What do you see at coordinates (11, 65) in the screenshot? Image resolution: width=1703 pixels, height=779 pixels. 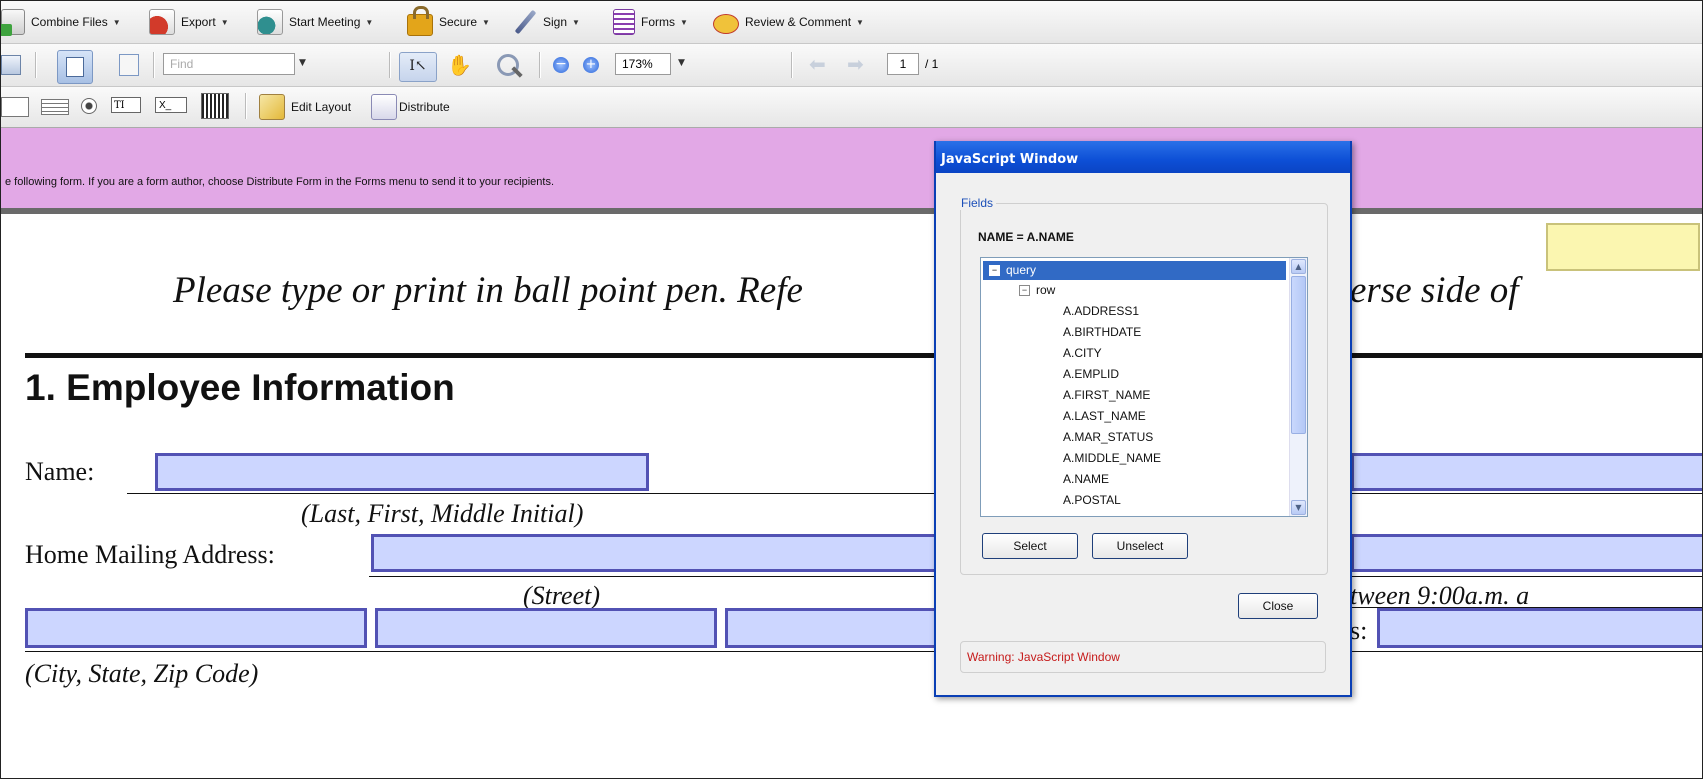 I see `single-page-icon` at bounding box center [11, 65].